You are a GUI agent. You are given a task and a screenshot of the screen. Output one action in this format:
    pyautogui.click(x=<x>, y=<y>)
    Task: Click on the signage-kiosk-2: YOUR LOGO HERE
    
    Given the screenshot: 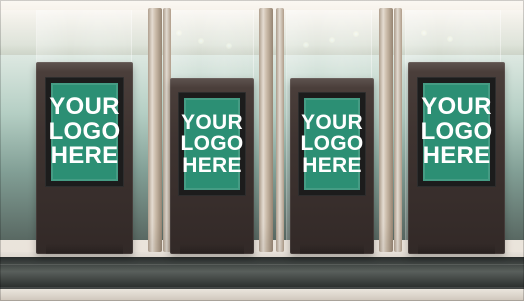 What is the action you would take?
    pyautogui.click(x=212, y=166)
    